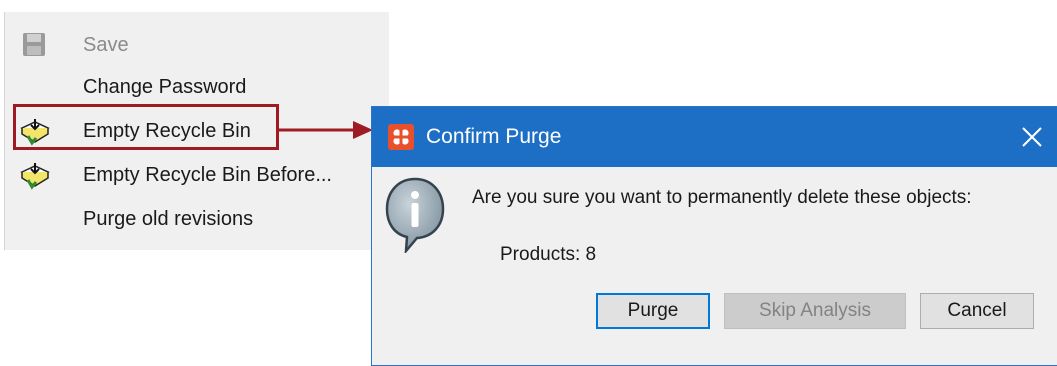 Image resolution: width=1057 pixels, height=366 pixels. I want to click on recycle-bin-icon, so click(35, 175).